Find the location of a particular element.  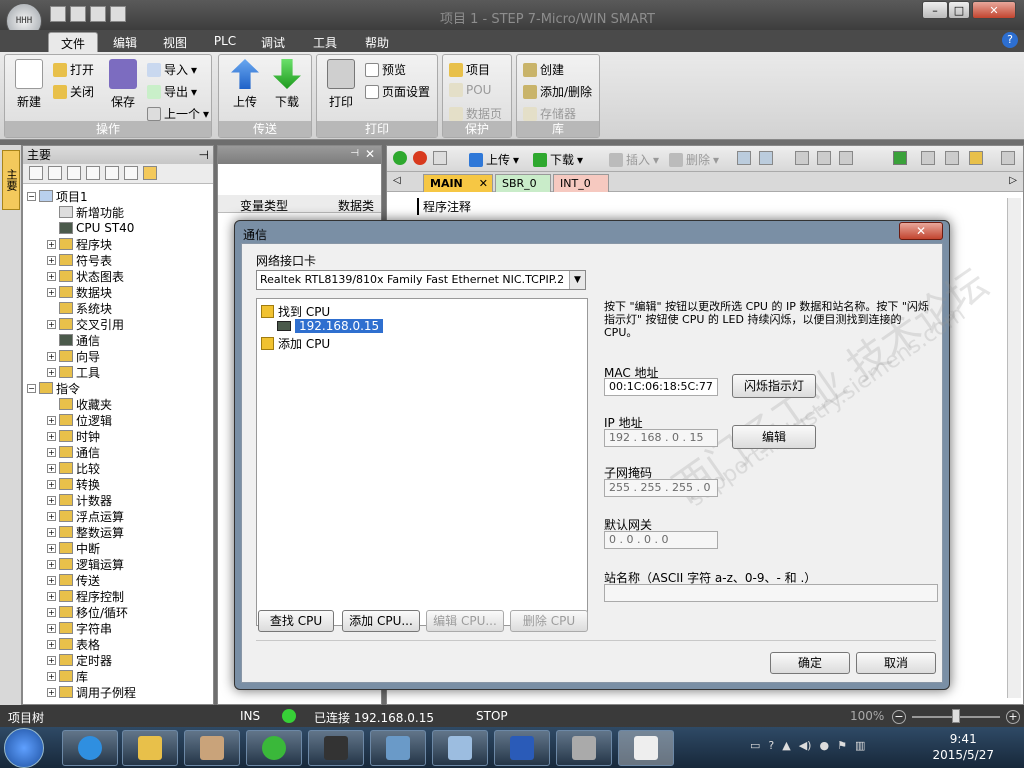

tree-item: + 逻辑运算 is located at coordinates (85, 564).